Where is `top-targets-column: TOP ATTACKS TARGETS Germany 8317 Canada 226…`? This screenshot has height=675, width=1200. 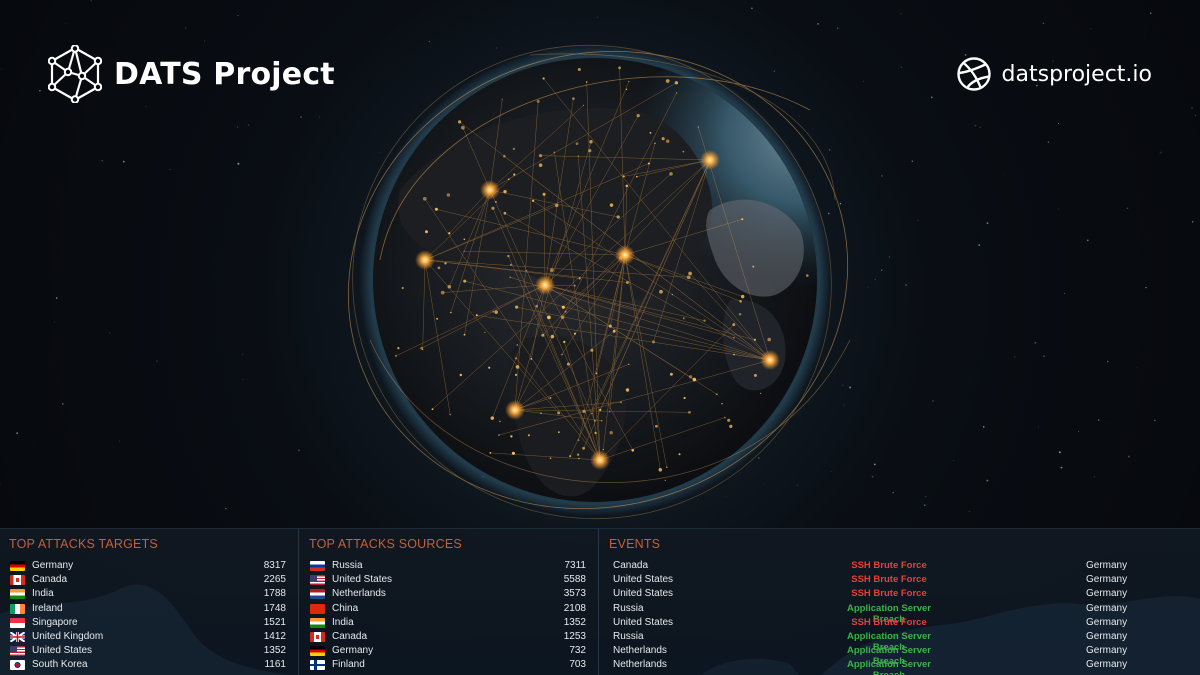
top-targets-column: TOP ATTACKS TARGETS Germany 8317 Canada 226… is located at coordinates (149, 602).